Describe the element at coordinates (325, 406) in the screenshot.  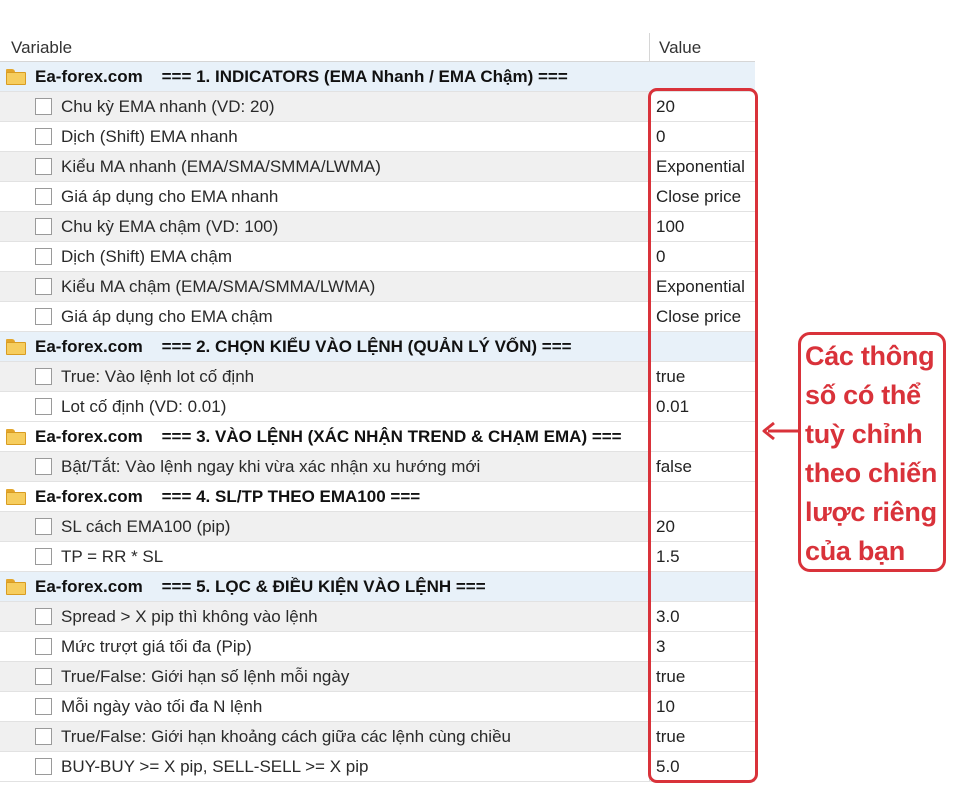
I see `variable-cell: Lot cố định (VD: 0.01)` at that location.